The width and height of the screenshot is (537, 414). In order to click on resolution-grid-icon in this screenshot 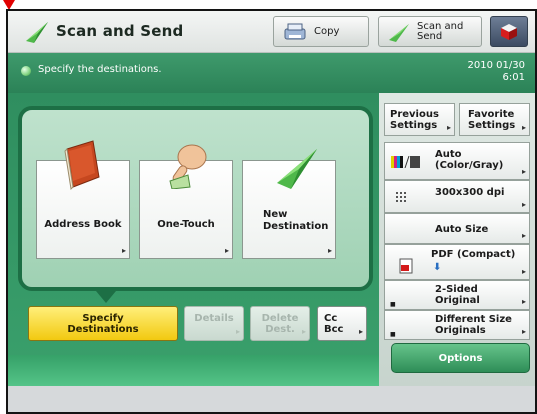, I will do `click(401, 197)`.